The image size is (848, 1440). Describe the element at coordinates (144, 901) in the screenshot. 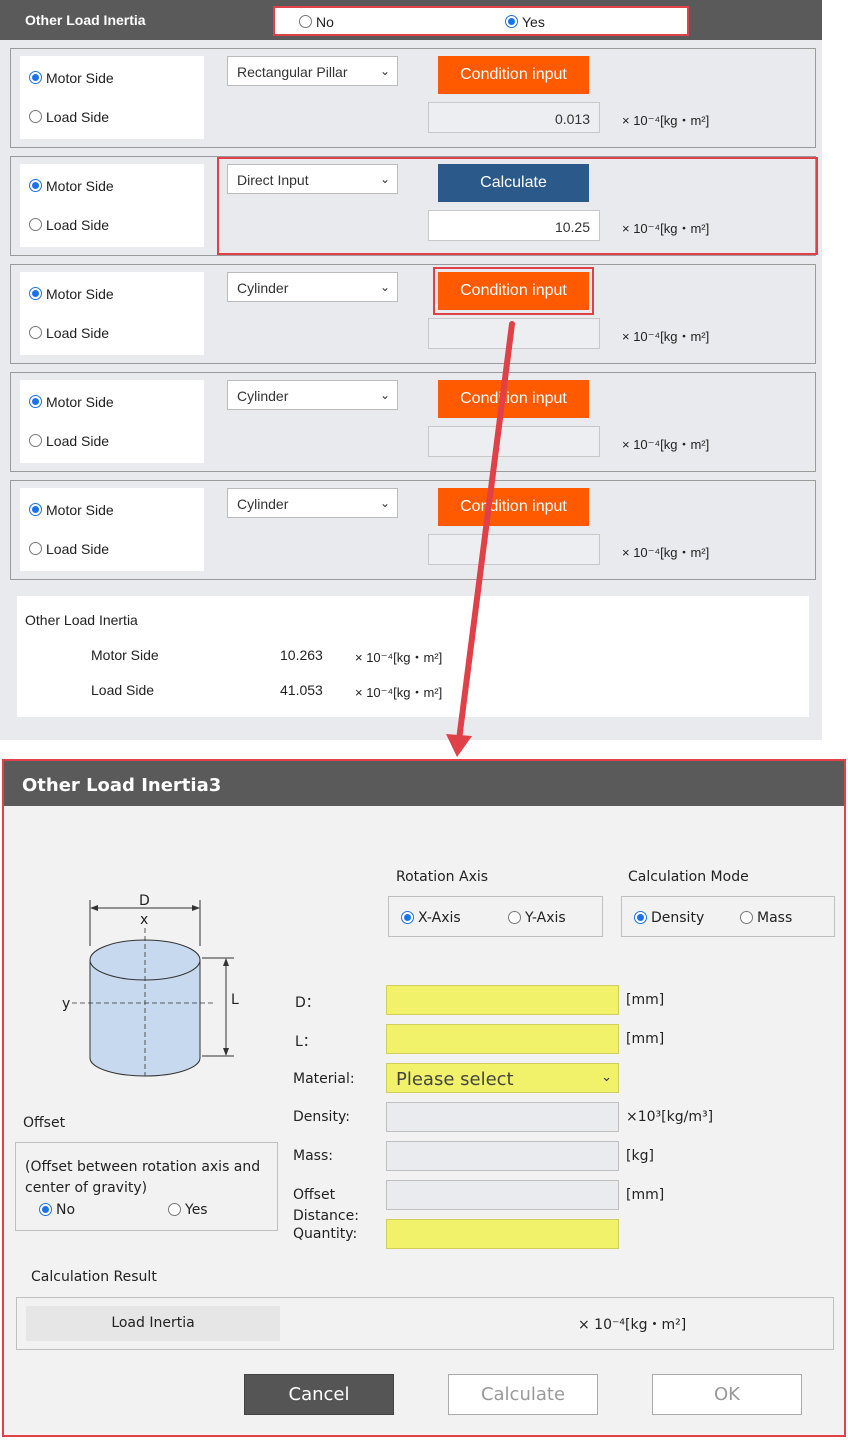

I see `diameter-label: D` at that location.